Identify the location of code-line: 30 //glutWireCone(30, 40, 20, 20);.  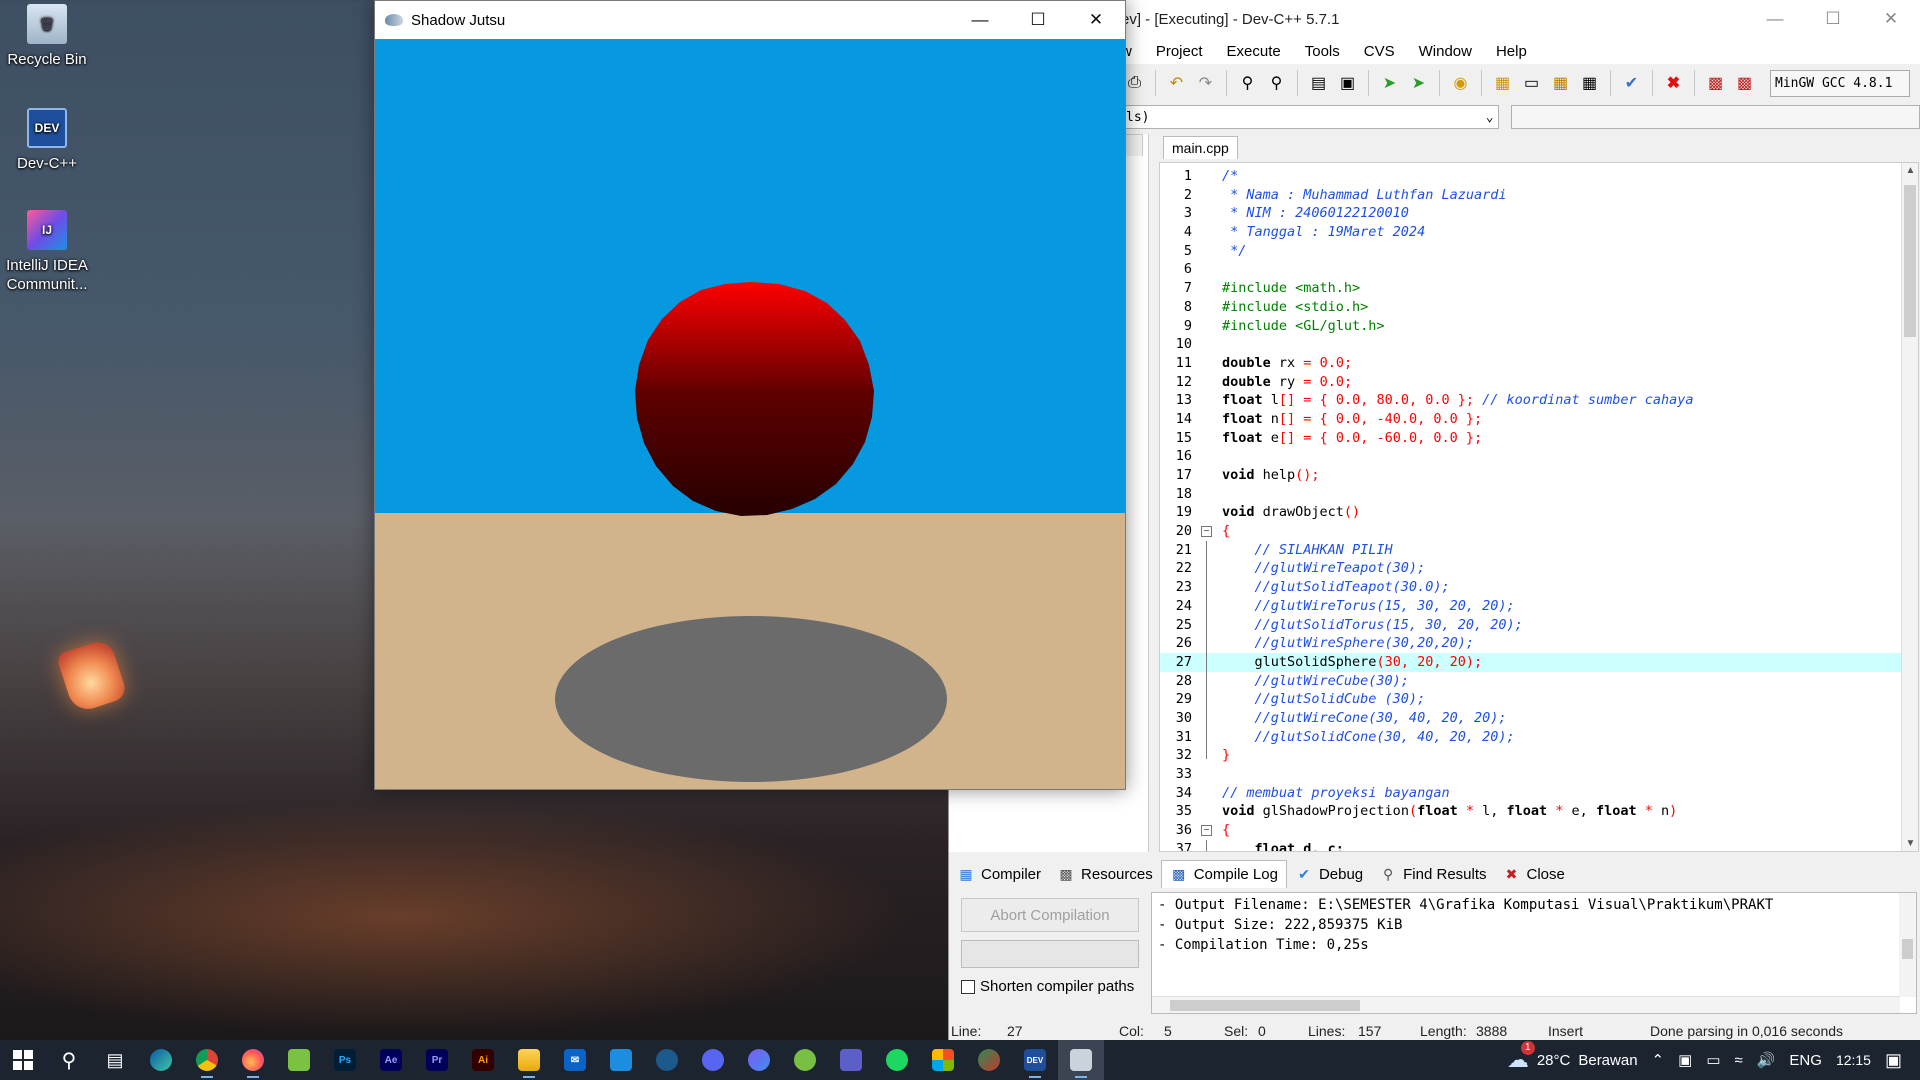
(1539, 718).